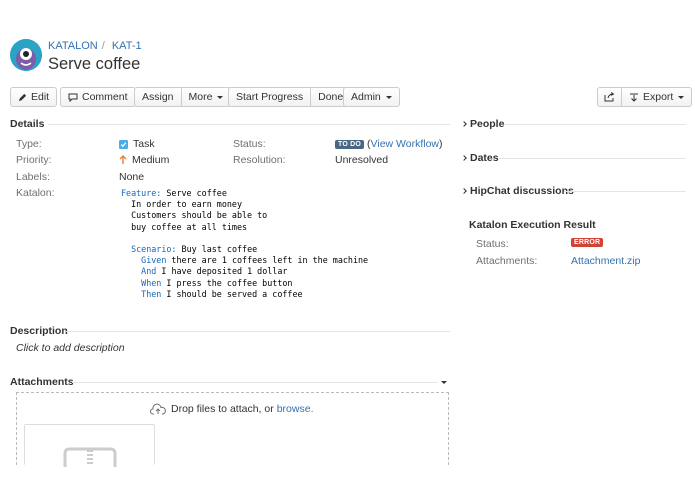 Image resolution: width=695 pixels, height=494 pixels. I want to click on gherkin-text: I have deposited 1 dollar, so click(222, 271).